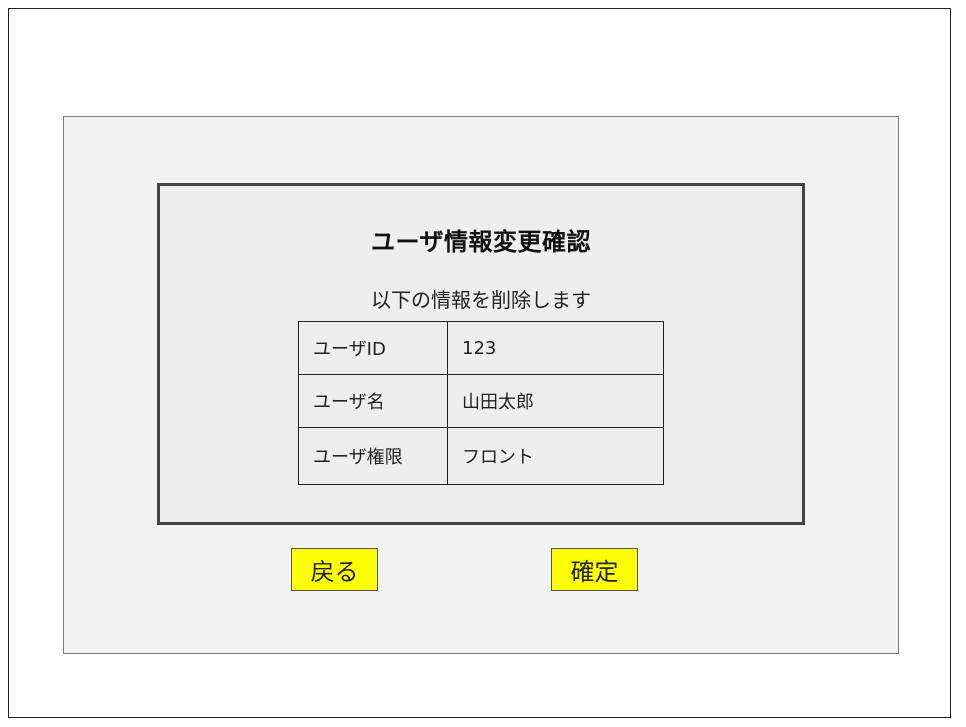 This screenshot has height=727, width=966. I want to click on user-permission-label: ユーザ権限, so click(373, 456).